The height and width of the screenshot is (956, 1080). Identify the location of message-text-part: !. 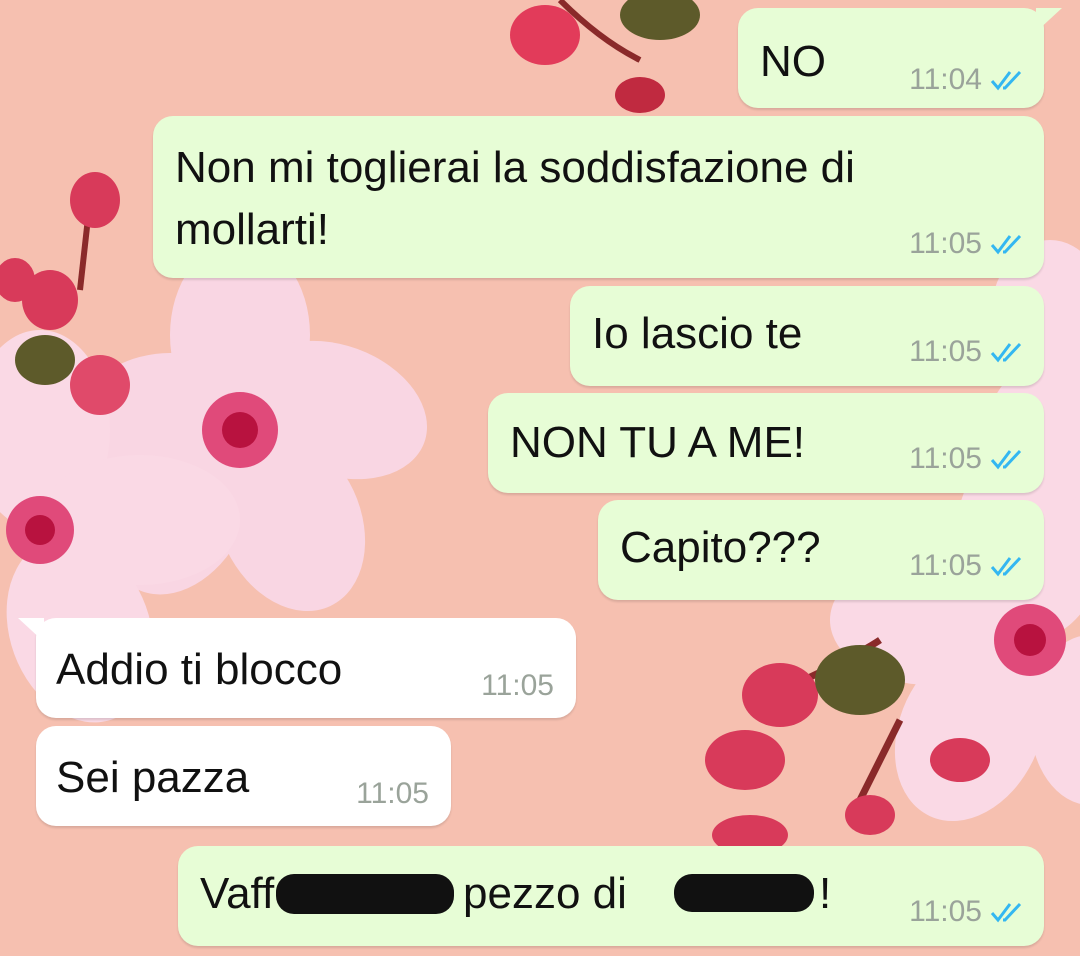
(825, 893).